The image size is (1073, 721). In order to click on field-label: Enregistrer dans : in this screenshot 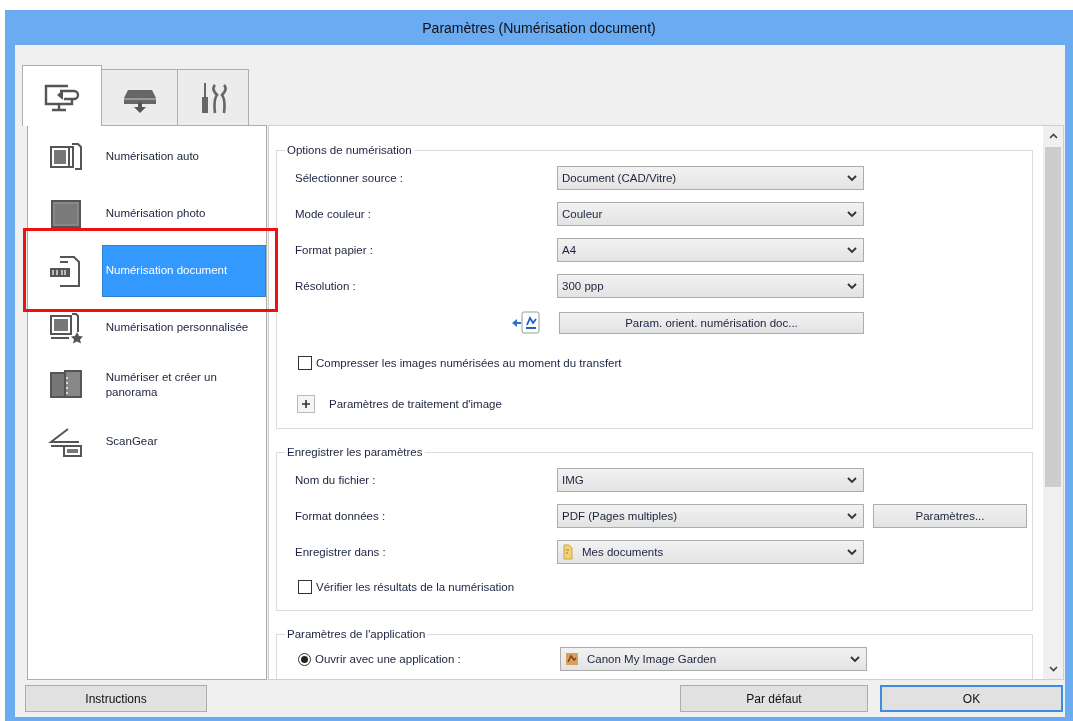, I will do `click(341, 552)`.